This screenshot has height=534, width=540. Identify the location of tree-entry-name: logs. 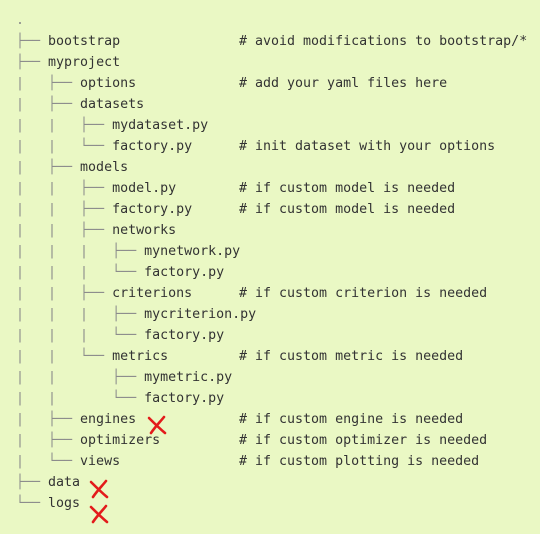
(64, 503).